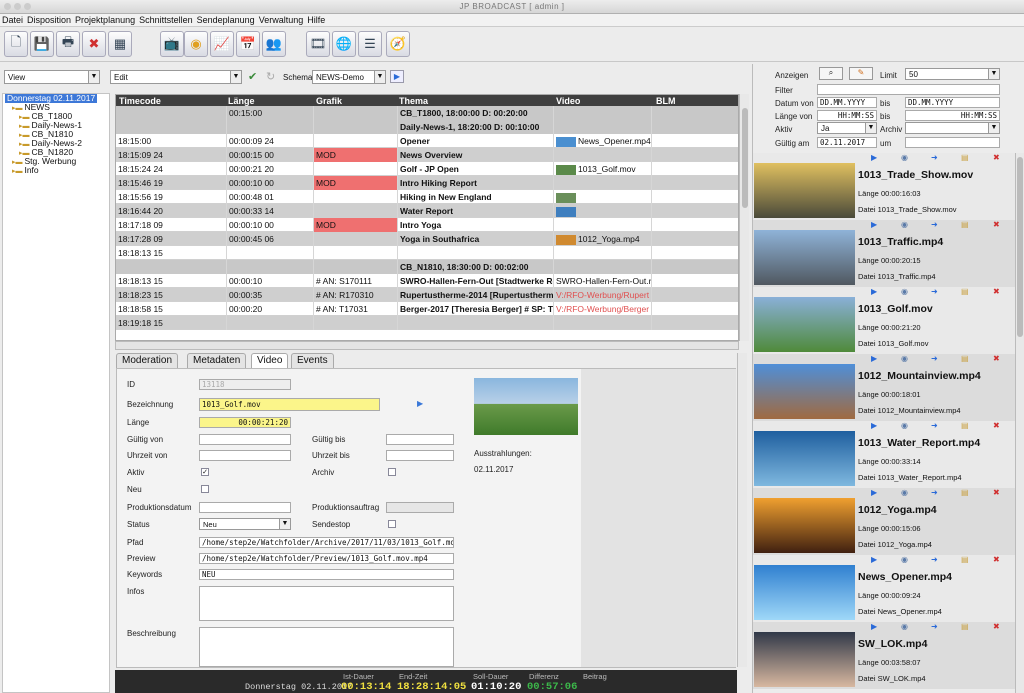 The width and height of the screenshot is (1024, 693). Describe the element at coordinates (222, 44) in the screenshot. I see `chart-icon: 📈` at that location.